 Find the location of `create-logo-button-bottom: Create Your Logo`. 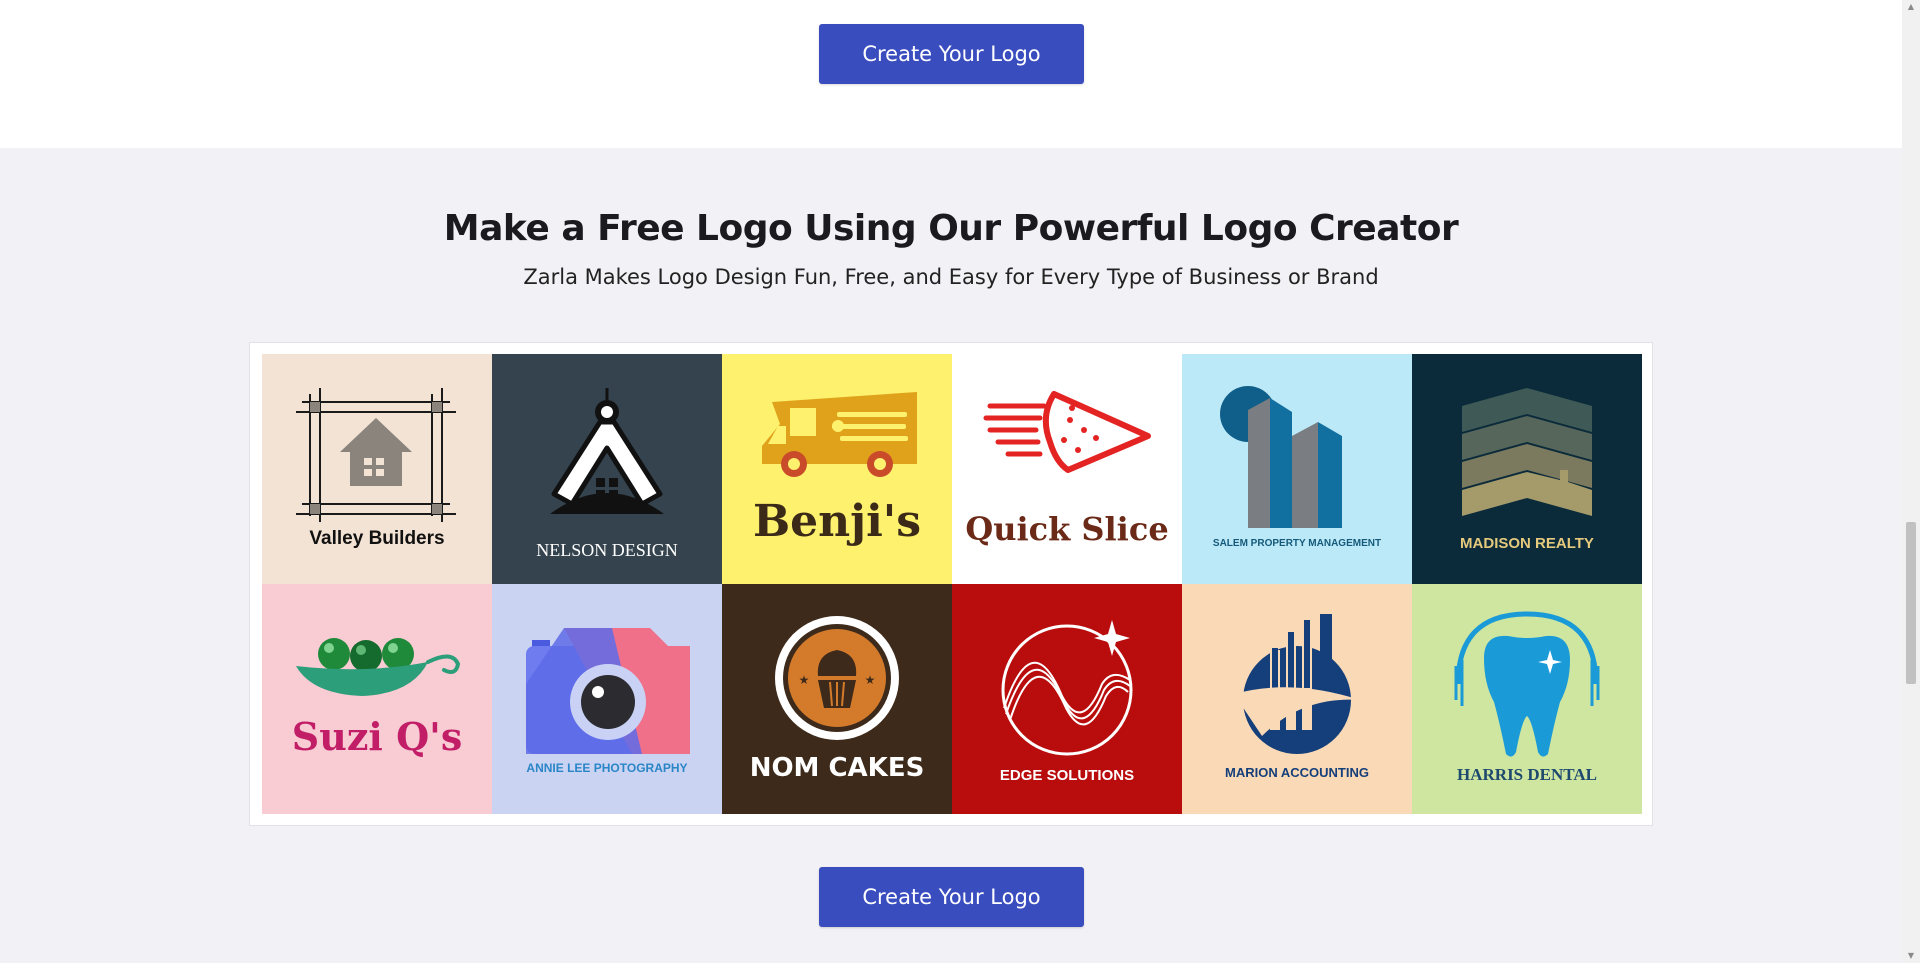

create-logo-button-bottom: Create Your Logo is located at coordinates (951, 897).